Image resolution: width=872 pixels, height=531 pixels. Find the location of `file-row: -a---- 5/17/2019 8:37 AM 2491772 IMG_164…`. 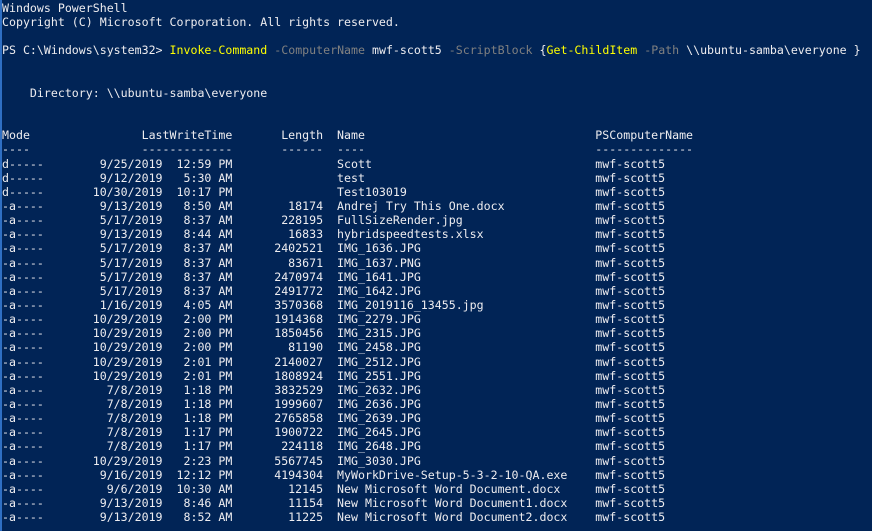

file-row: -a---- 5/17/2019 8:37 AM 2491772 IMG_164… is located at coordinates (334, 290).